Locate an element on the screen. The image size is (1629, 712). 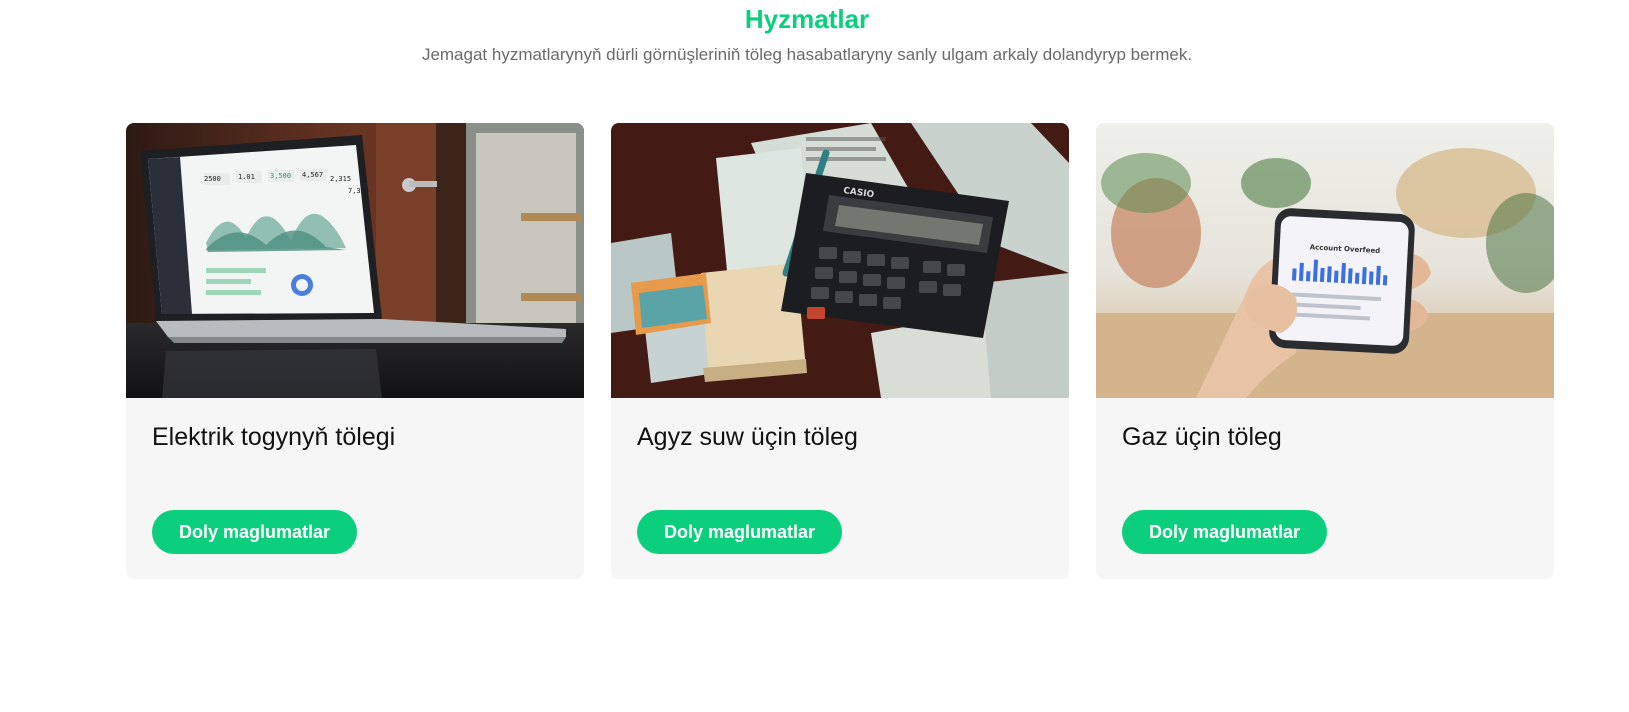
card-title: Agyz suw üçin töleg is located at coordinates (747, 437).